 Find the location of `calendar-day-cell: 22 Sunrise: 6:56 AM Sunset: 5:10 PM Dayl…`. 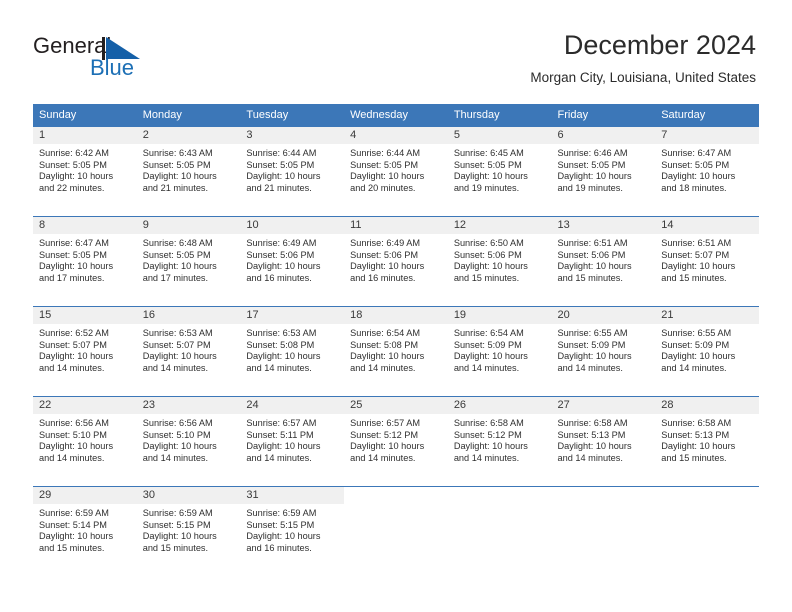

calendar-day-cell: 22 Sunrise: 6:56 AM Sunset: 5:10 PM Dayl… is located at coordinates (85, 437).